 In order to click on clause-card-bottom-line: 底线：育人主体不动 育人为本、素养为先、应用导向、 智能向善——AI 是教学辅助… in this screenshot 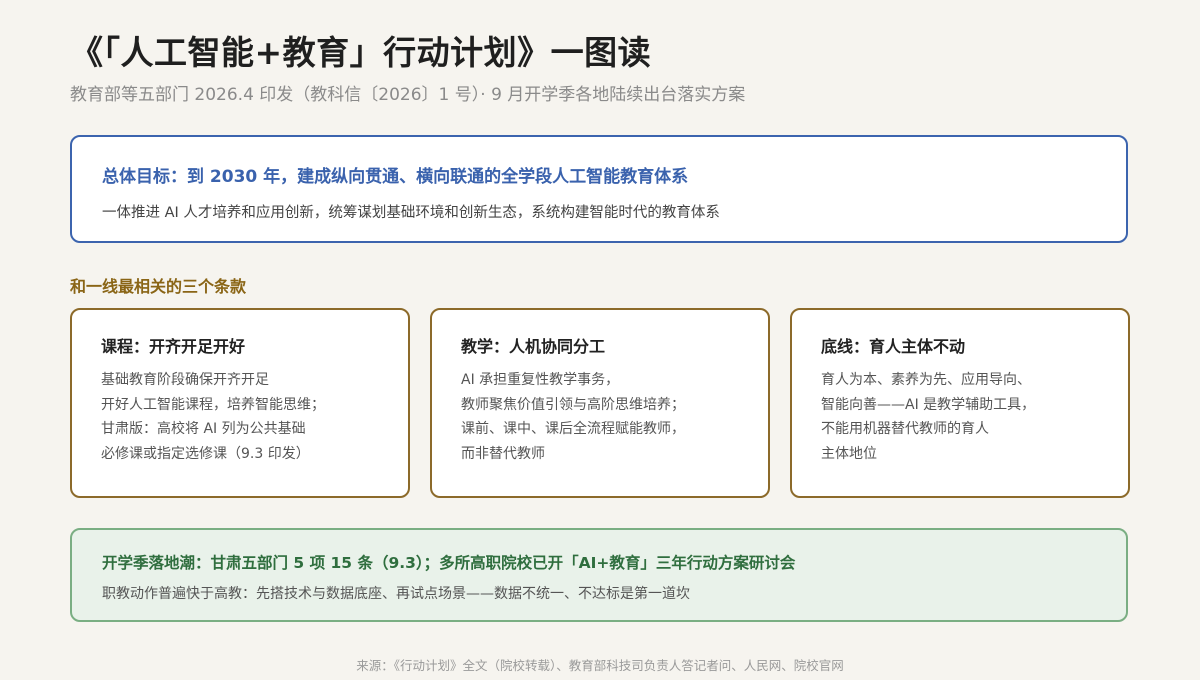, I will do `click(960, 403)`.